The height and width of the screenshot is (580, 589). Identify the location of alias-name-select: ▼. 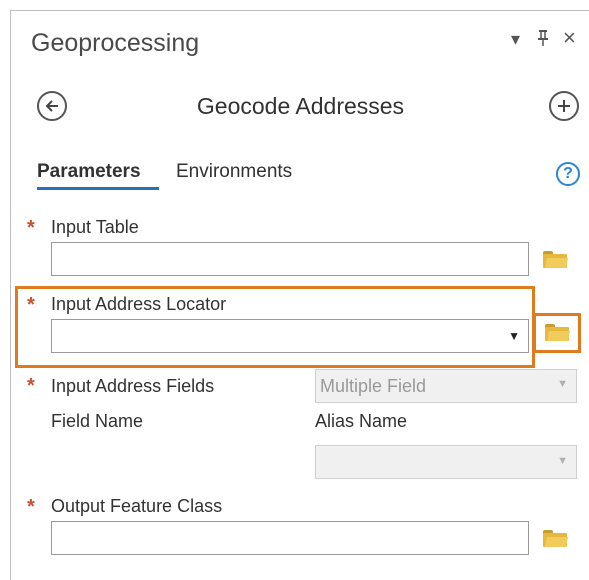
(446, 462).